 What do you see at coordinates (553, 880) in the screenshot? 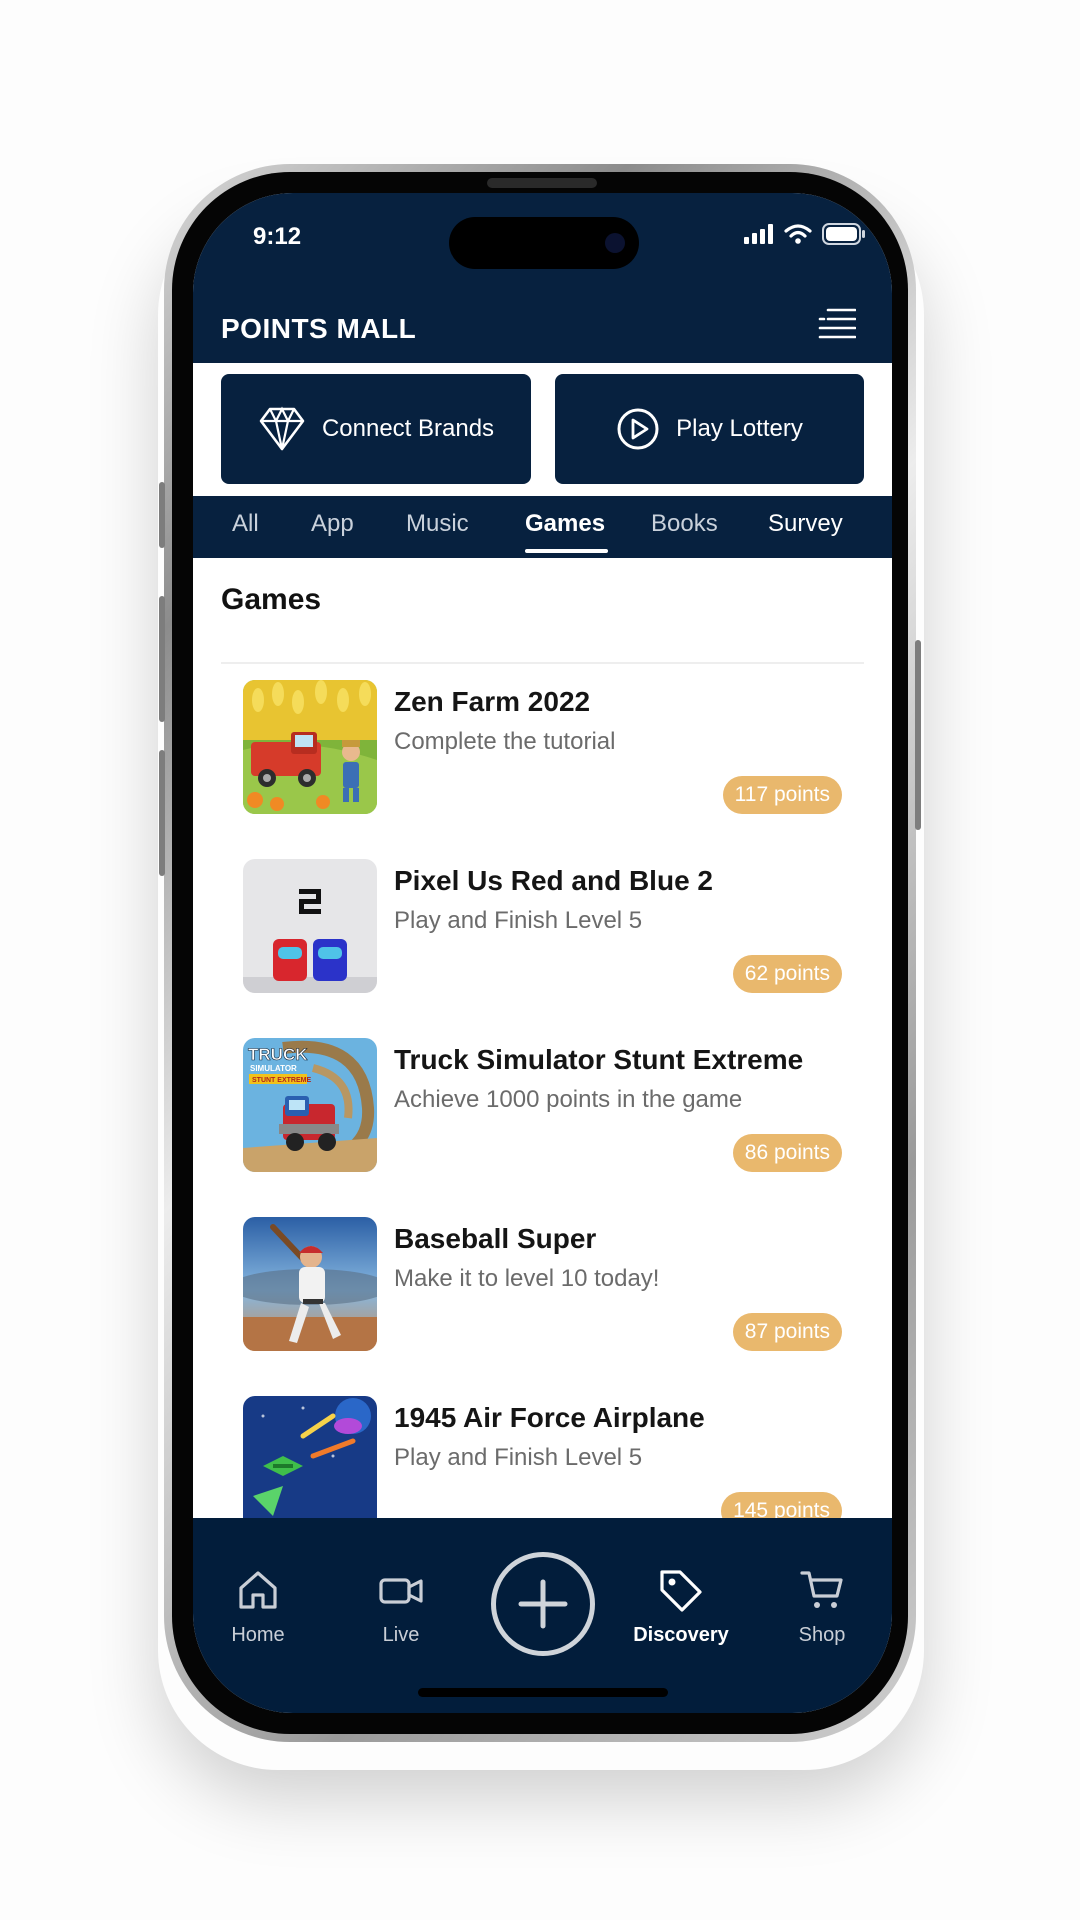
I see `item-title: Pixel Us Red and Blue 2` at bounding box center [553, 880].